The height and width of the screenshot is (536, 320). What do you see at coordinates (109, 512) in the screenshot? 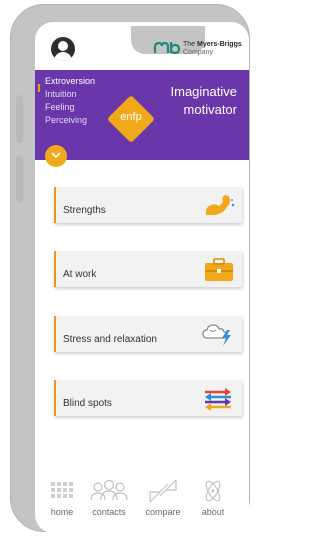
I see `nav-contacts-label: contacts` at bounding box center [109, 512].